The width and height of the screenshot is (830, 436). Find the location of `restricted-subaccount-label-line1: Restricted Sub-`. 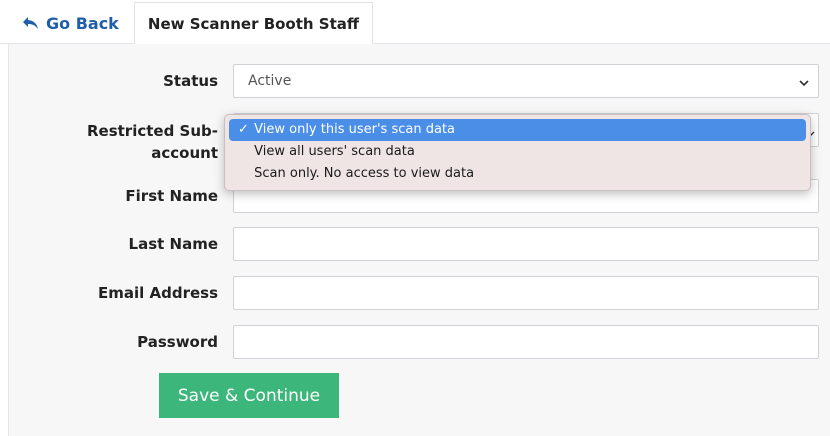

restricted-subaccount-label-line1: Restricted Sub- is located at coordinates (152, 131).